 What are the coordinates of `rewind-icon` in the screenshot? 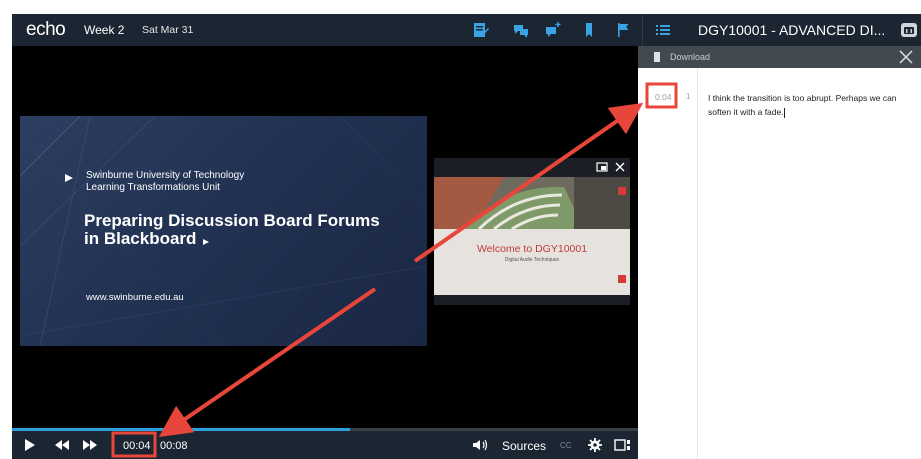 It's located at (62, 445).